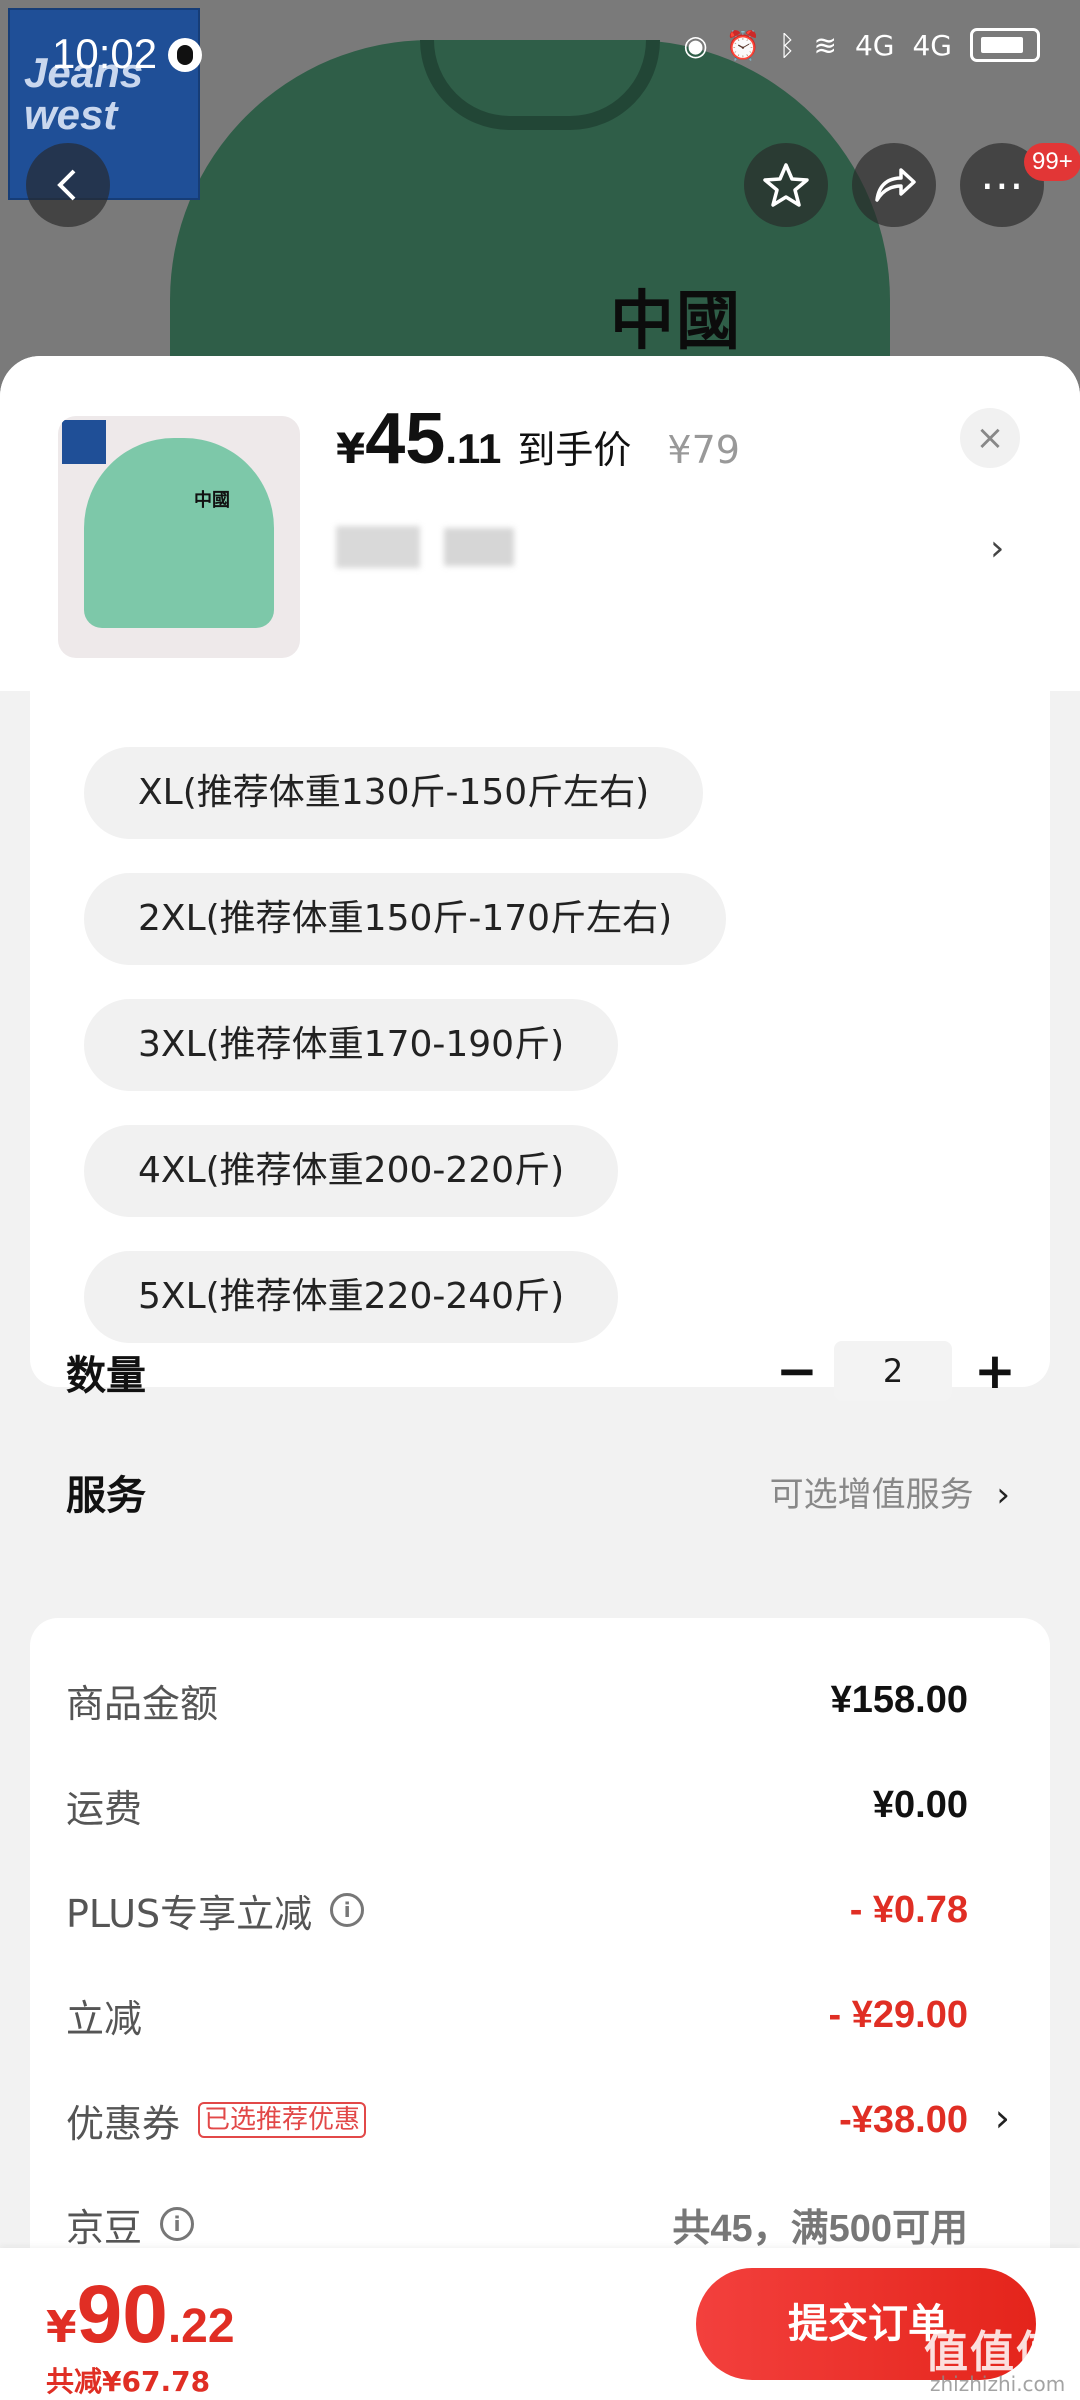 The image size is (1080, 2400). What do you see at coordinates (105, 53) in the screenshot?
I see `status-time: 10:02` at bounding box center [105, 53].